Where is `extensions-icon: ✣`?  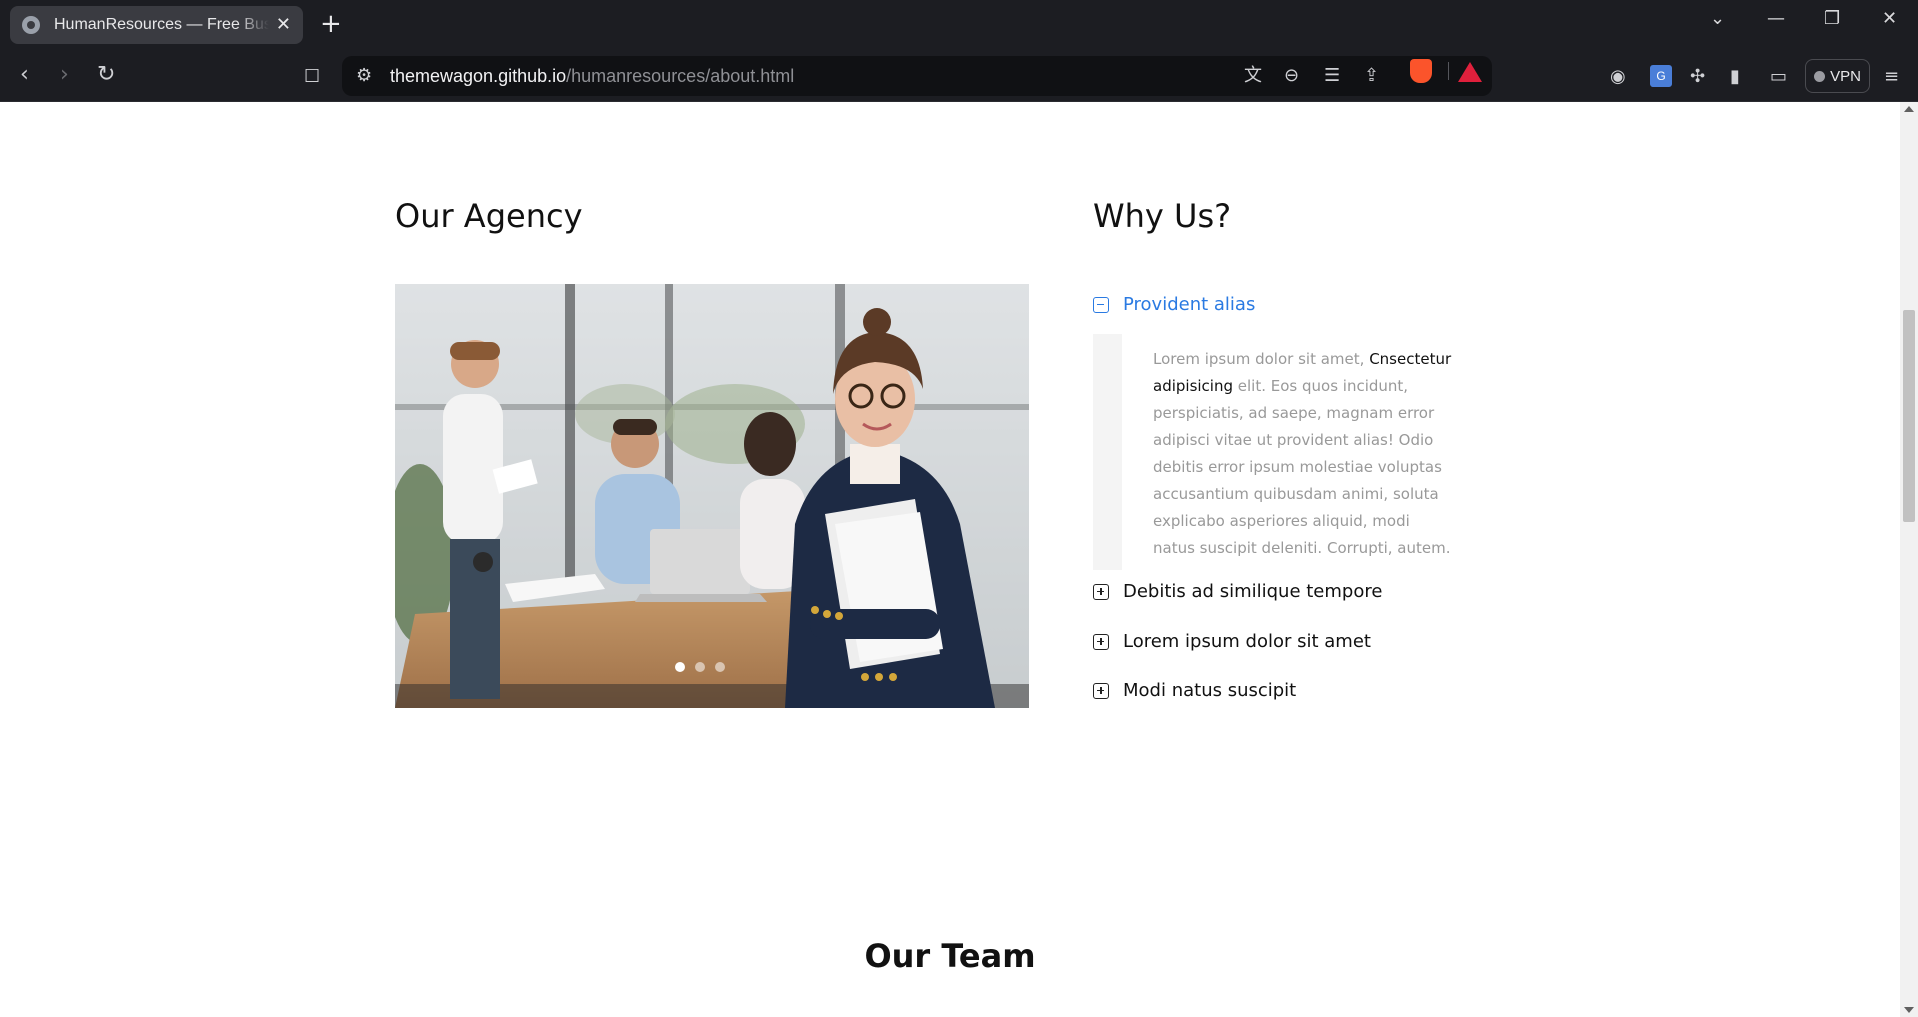
extensions-icon: ✣ is located at coordinates (1697, 77).